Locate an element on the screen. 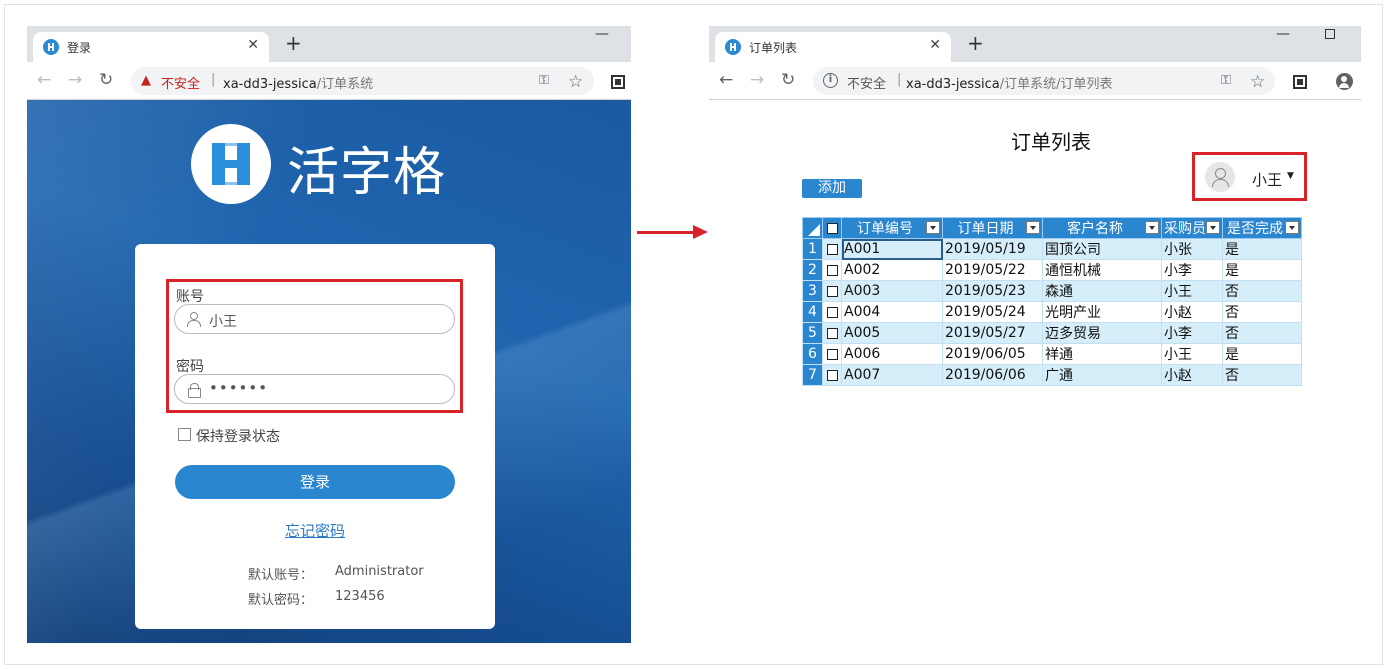 The width and height of the screenshot is (1387, 669). cell-customer: 广通 is located at coordinates (1102, 375).